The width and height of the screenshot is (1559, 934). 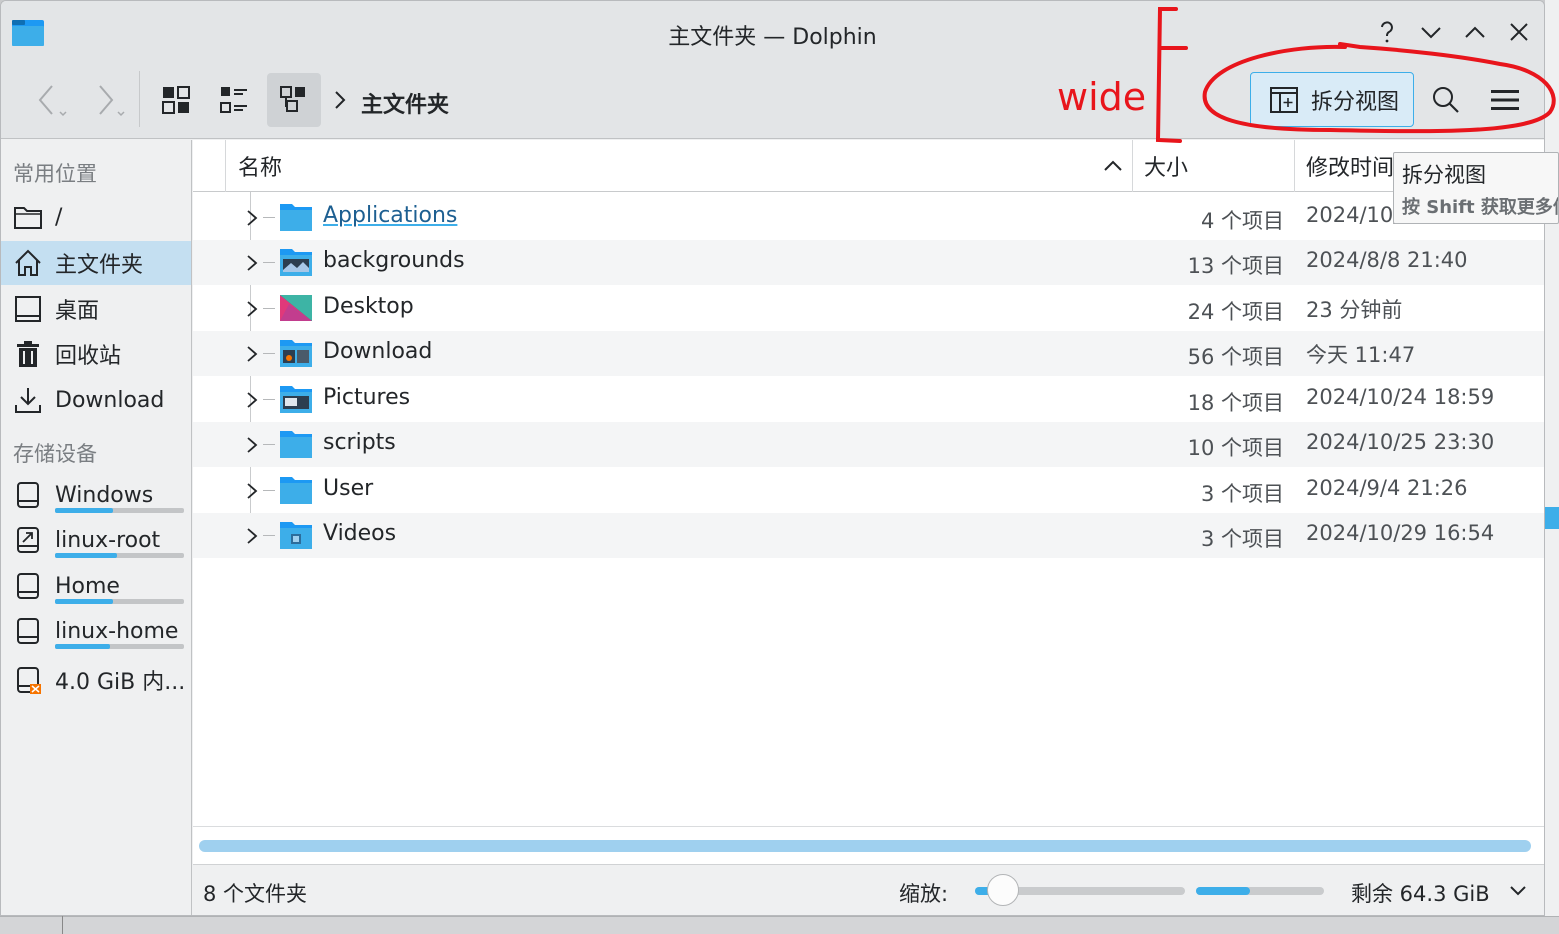 What do you see at coordinates (96, 217) in the screenshot?
I see `sidebar-item-root: /` at bounding box center [96, 217].